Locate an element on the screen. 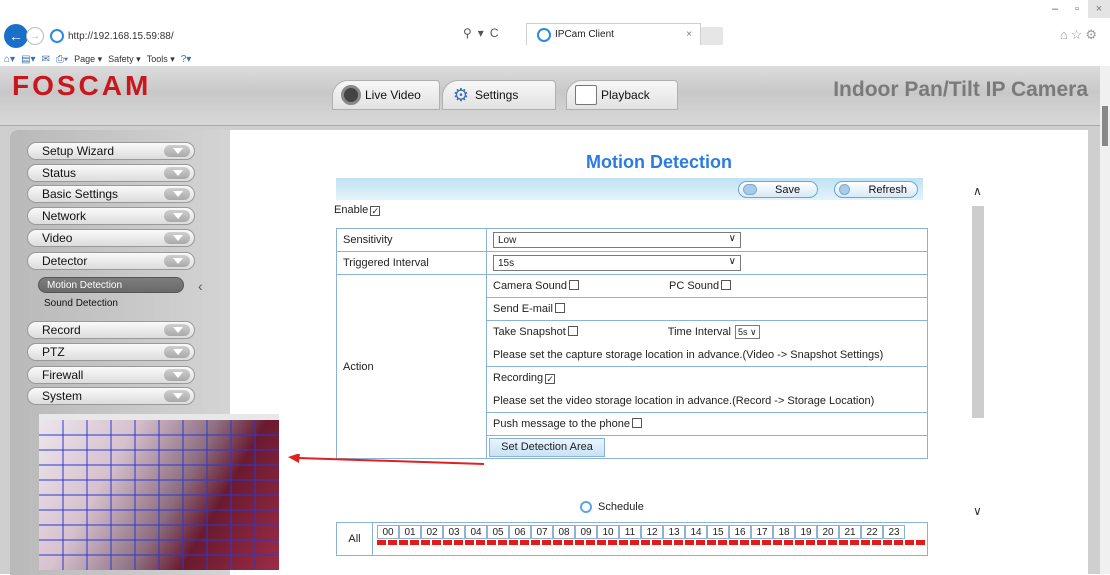 The width and height of the screenshot is (1110, 575). hour-cell: 10 is located at coordinates (608, 532).